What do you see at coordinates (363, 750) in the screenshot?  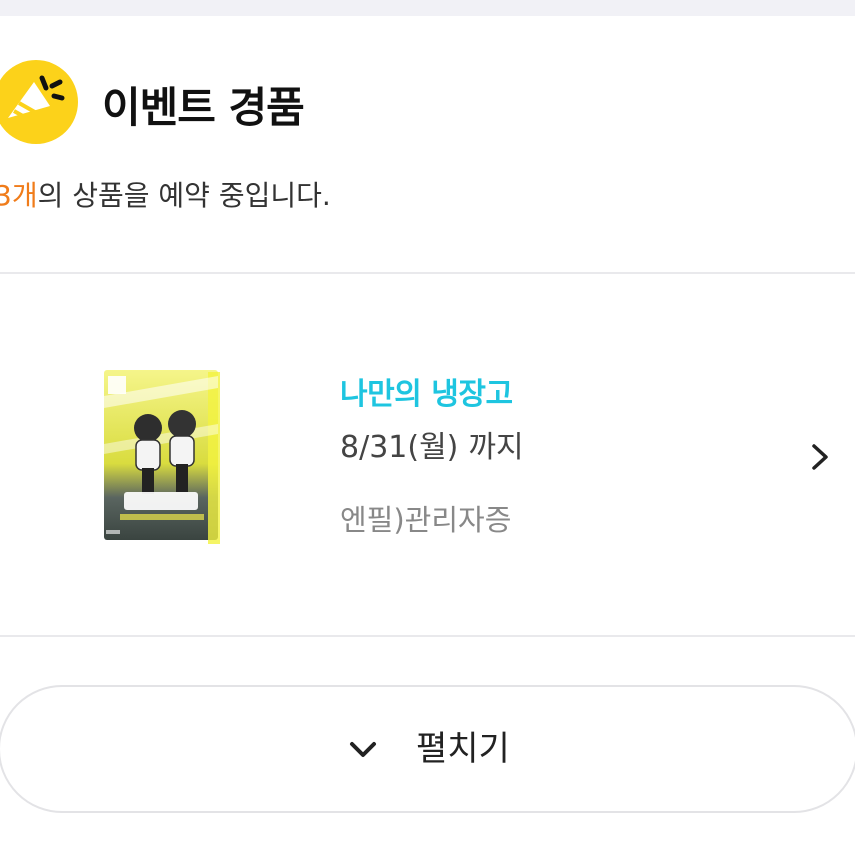 I see `chevron-down-icon` at bounding box center [363, 750].